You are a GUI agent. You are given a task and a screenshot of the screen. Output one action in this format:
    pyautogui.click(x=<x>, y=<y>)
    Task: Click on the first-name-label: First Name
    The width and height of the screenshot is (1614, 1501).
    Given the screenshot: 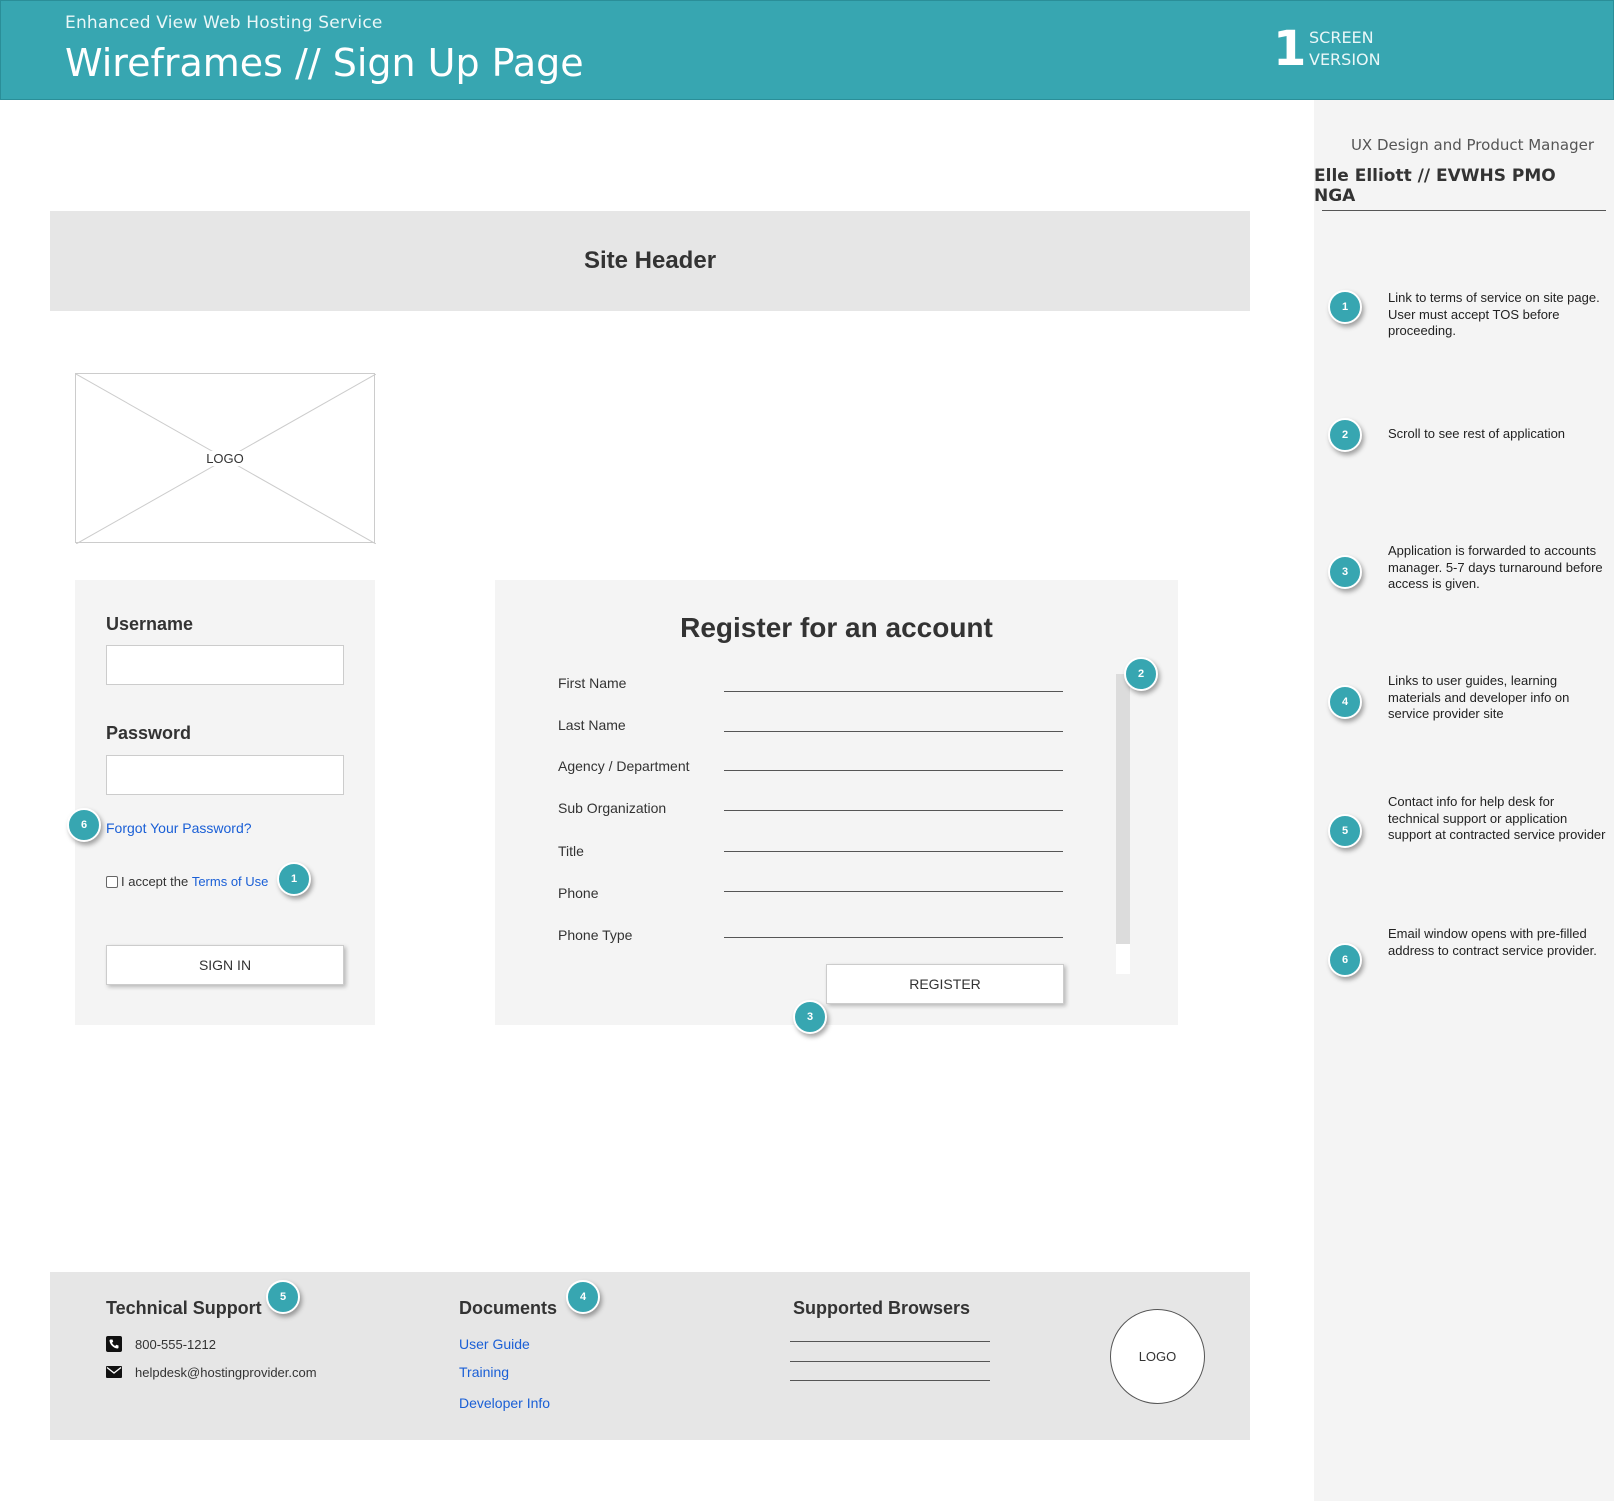 What is the action you would take?
    pyautogui.click(x=592, y=683)
    